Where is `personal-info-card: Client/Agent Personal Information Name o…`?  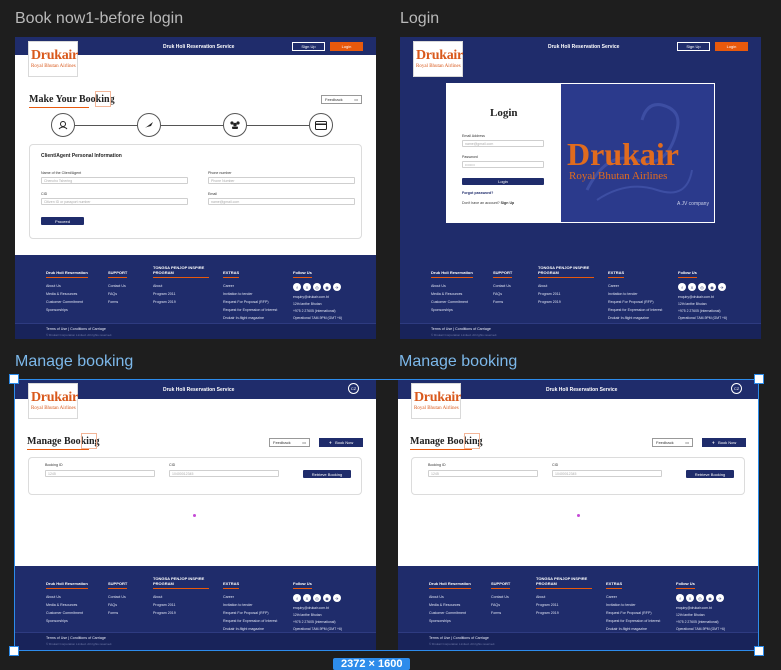 personal-info-card: Client/Agent Personal Information Name o… is located at coordinates (195, 191).